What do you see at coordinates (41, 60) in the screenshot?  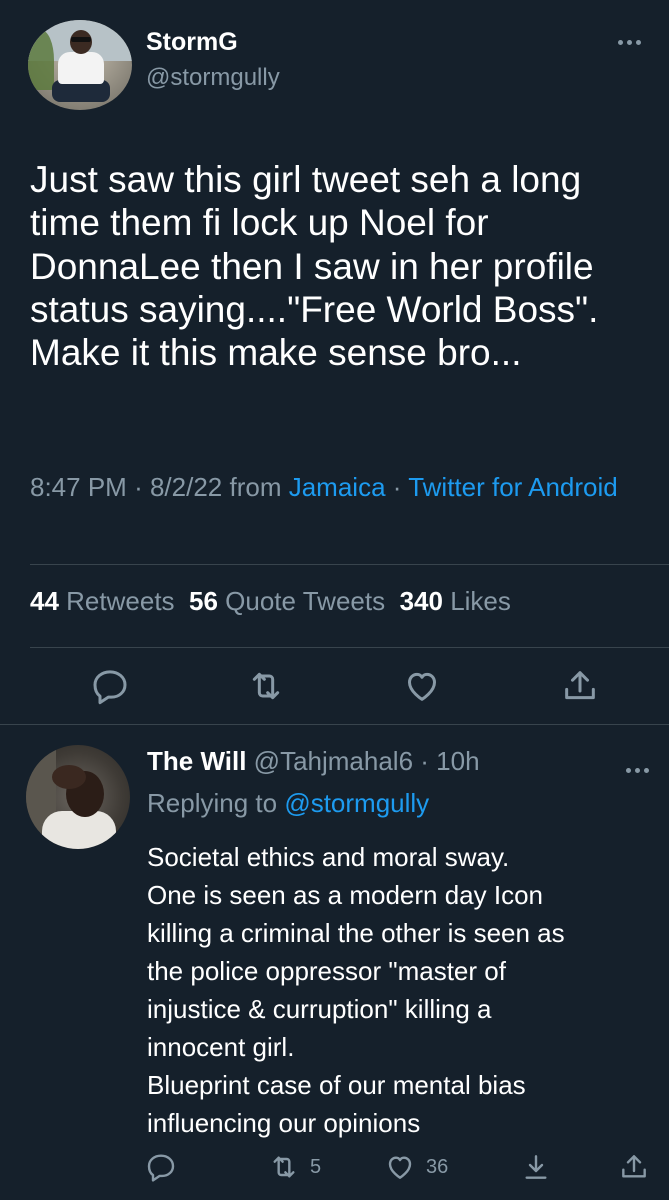 I see `avatar-plant` at bounding box center [41, 60].